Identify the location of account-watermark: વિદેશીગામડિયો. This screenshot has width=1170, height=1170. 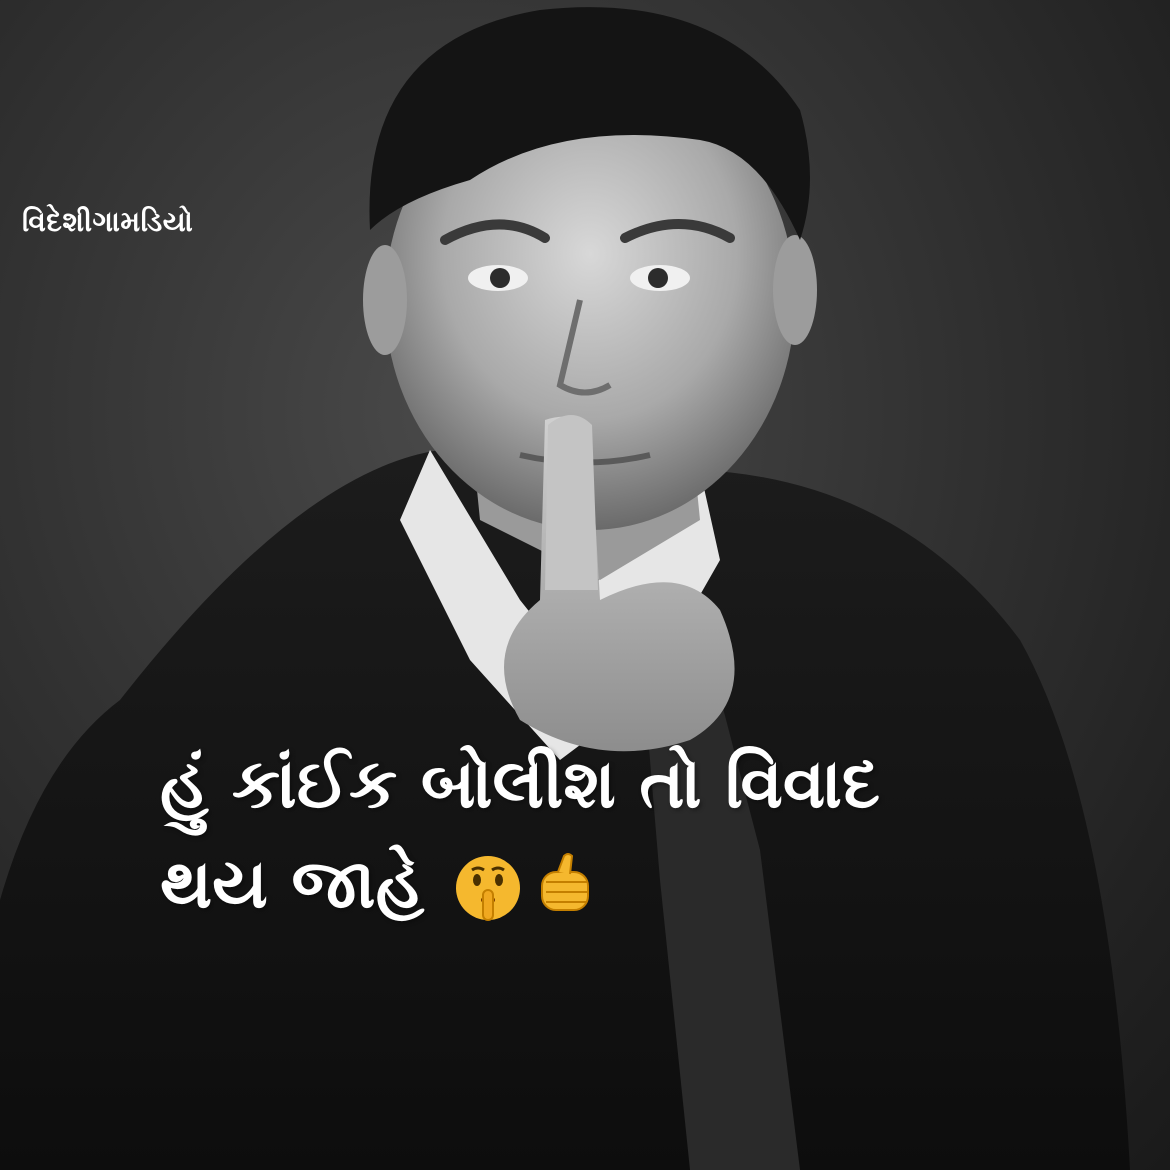
(108, 221).